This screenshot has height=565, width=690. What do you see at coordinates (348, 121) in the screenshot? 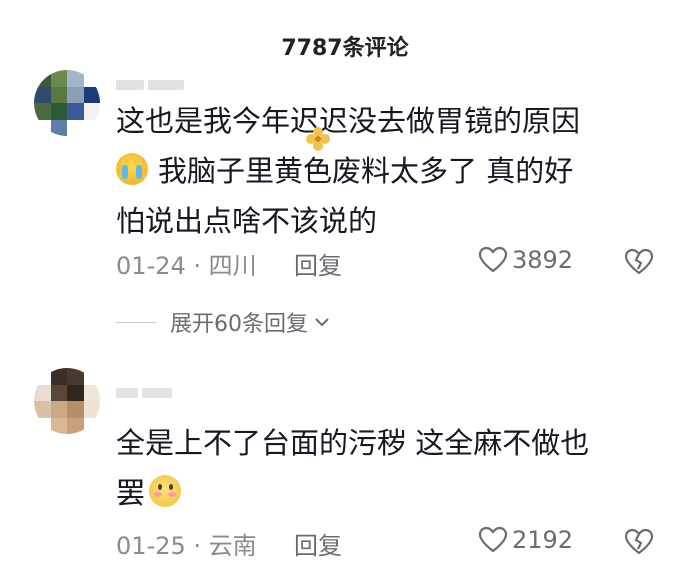
I see `comment-line: 这也是我今年迟迟没去做胃镜的原因` at bounding box center [348, 121].